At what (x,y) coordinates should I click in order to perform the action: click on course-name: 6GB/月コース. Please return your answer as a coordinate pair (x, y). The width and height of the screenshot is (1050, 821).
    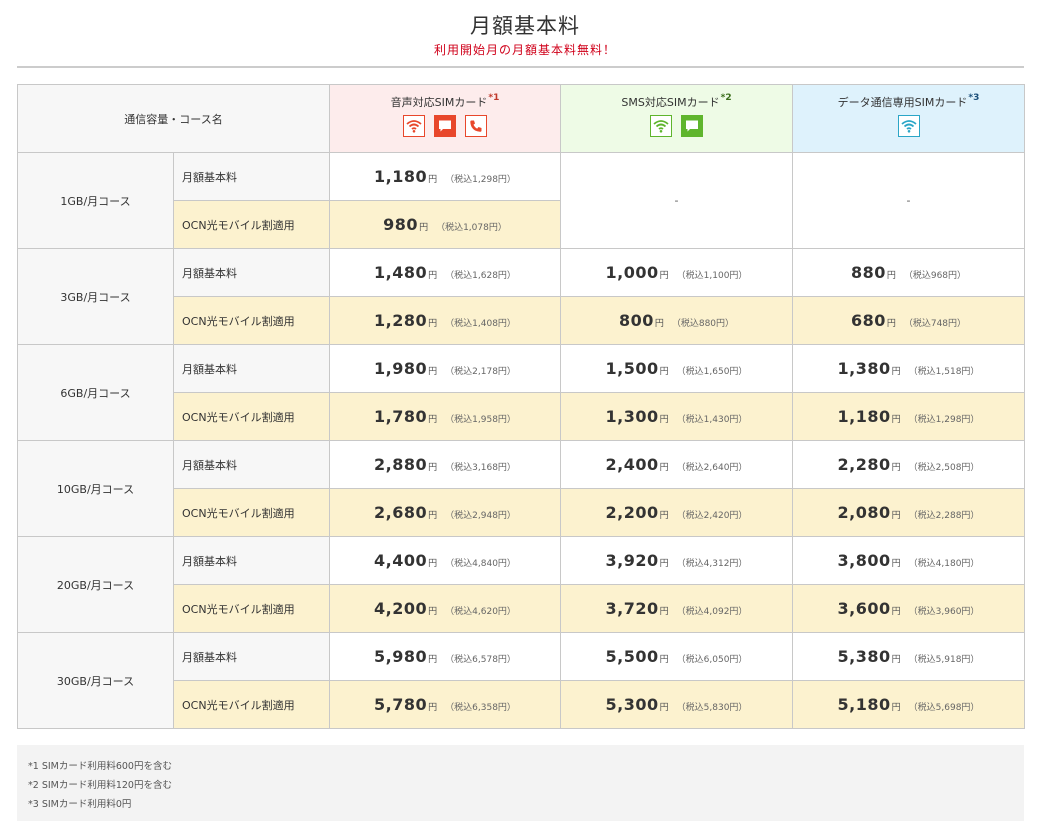
    Looking at the image, I should click on (95, 392).